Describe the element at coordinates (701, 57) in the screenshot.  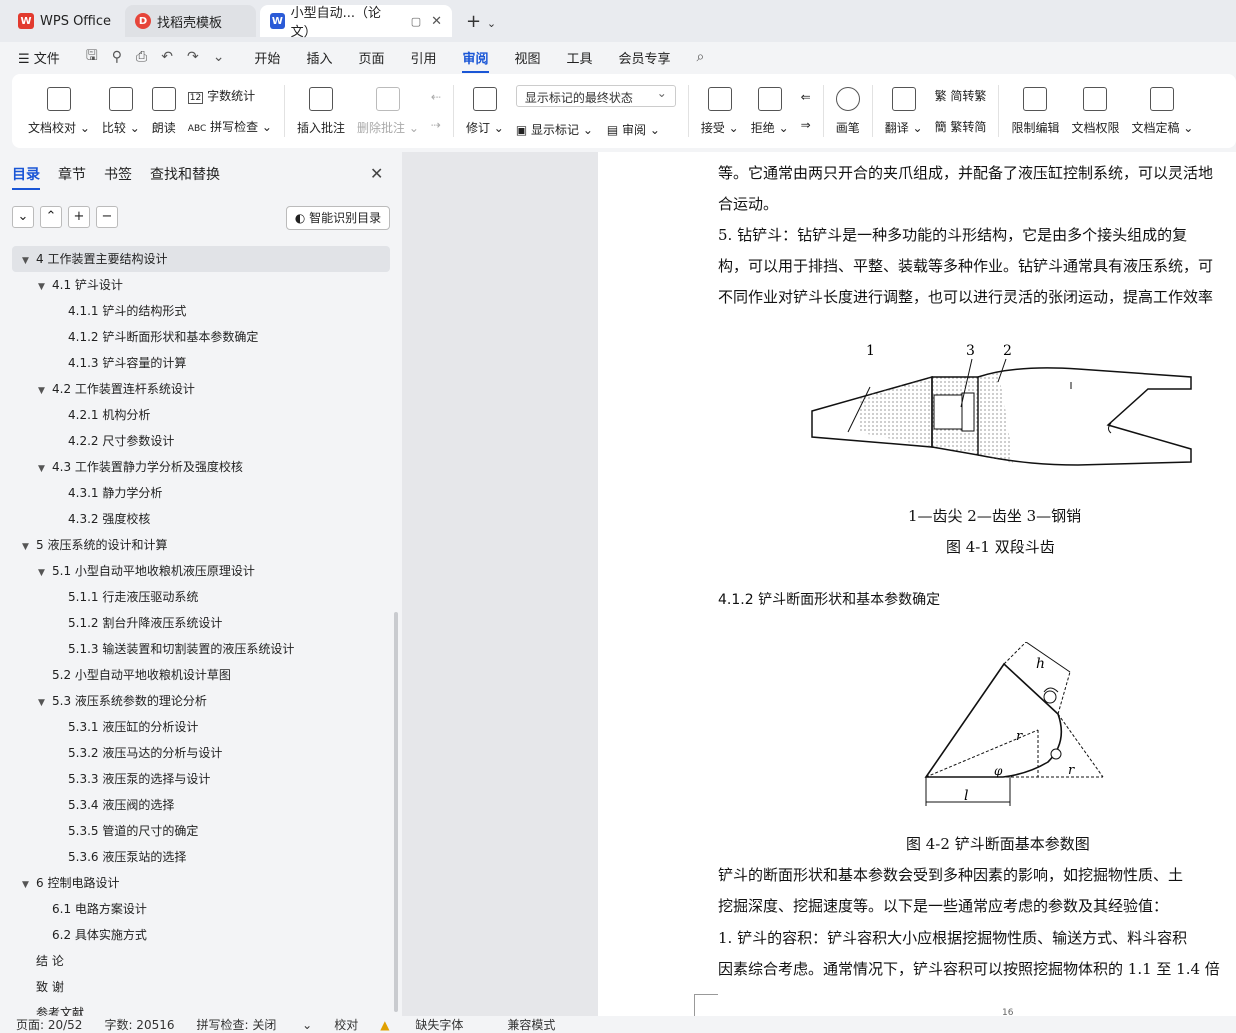
I see `search-icon: ⌕` at that location.